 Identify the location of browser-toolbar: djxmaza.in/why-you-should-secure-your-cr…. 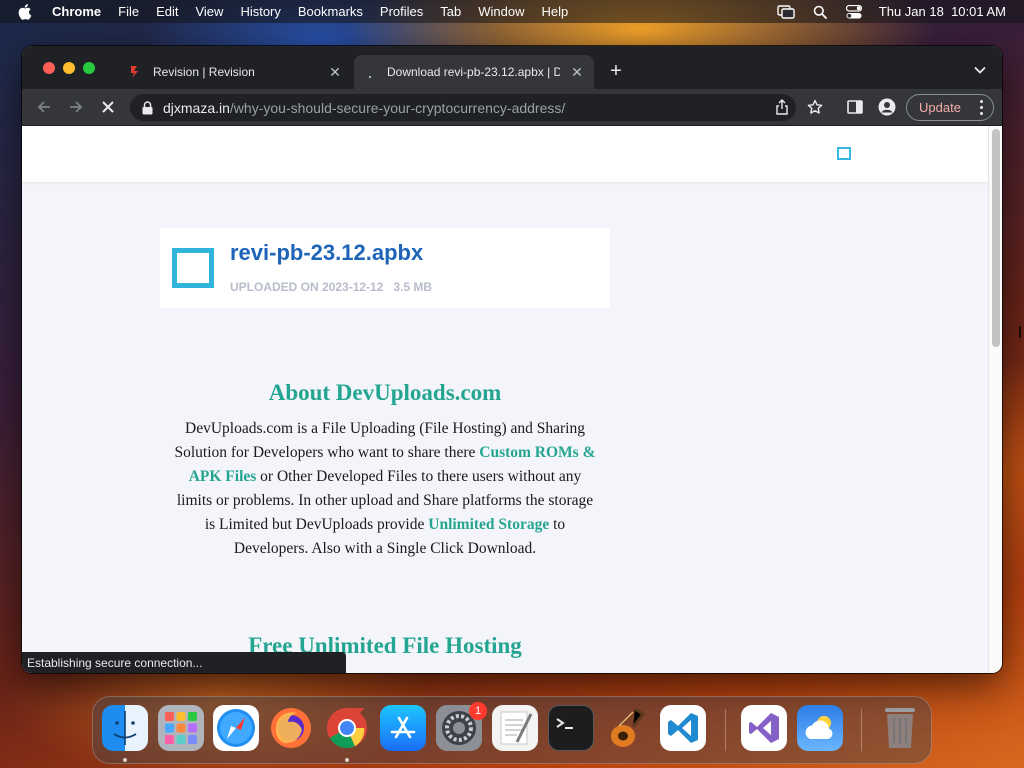
(512, 107).